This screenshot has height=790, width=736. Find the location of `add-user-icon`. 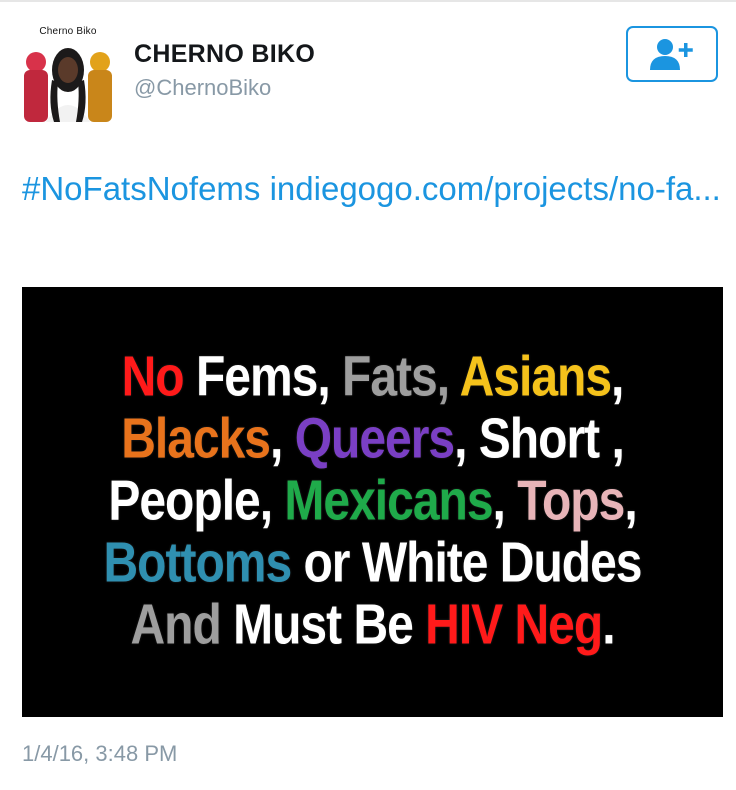

add-user-icon is located at coordinates (671, 54).